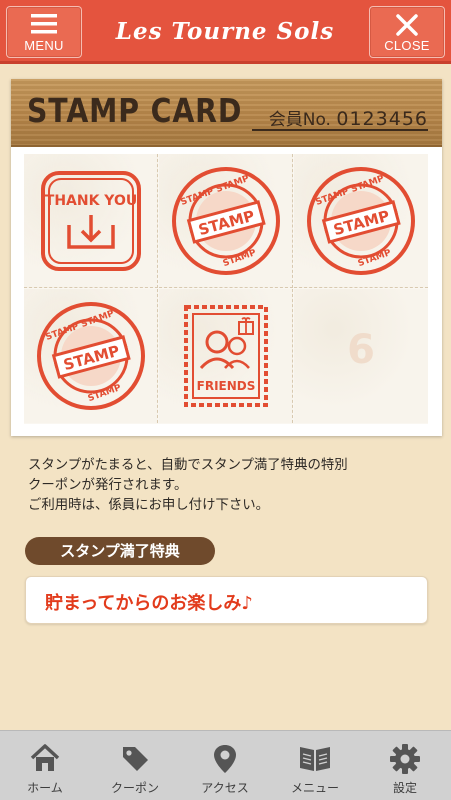 The height and width of the screenshot is (800, 451). I want to click on nav-coupon: クーポン, so click(135, 765).